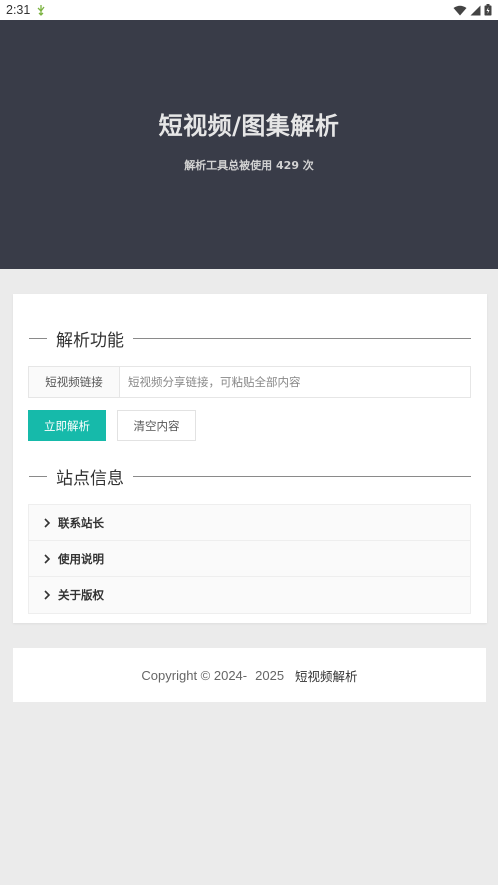 The height and width of the screenshot is (885, 498). I want to click on video-link-form-row: 短视频链接, so click(249, 382).